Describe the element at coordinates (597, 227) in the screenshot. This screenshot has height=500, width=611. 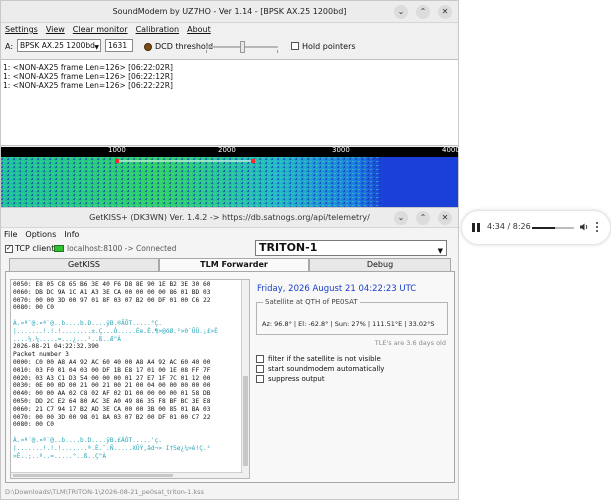
I see `more-icon` at that location.